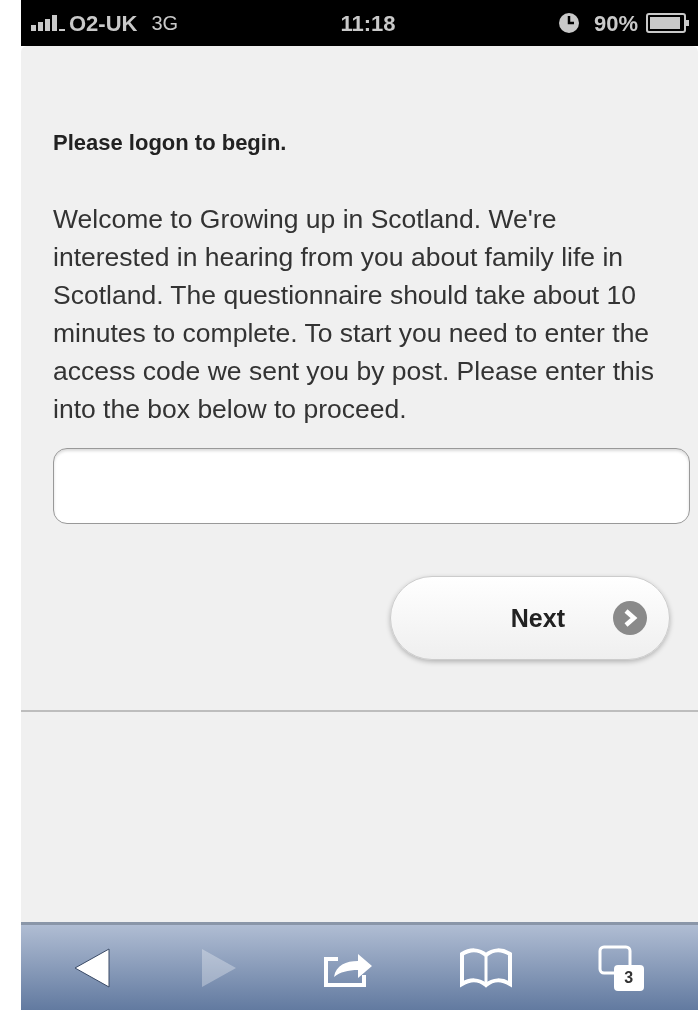 The height and width of the screenshot is (1010, 698). Describe the element at coordinates (568, 23) in the screenshot. I see `clock-icon` at that location.